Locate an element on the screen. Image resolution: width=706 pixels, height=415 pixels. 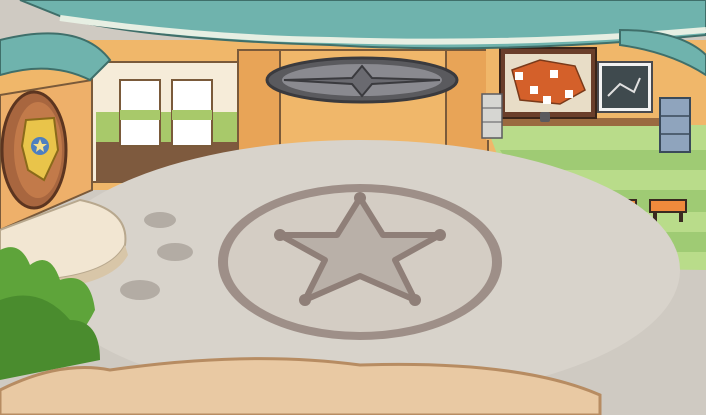
pinned-map-board is located at coordinates (548, 84).